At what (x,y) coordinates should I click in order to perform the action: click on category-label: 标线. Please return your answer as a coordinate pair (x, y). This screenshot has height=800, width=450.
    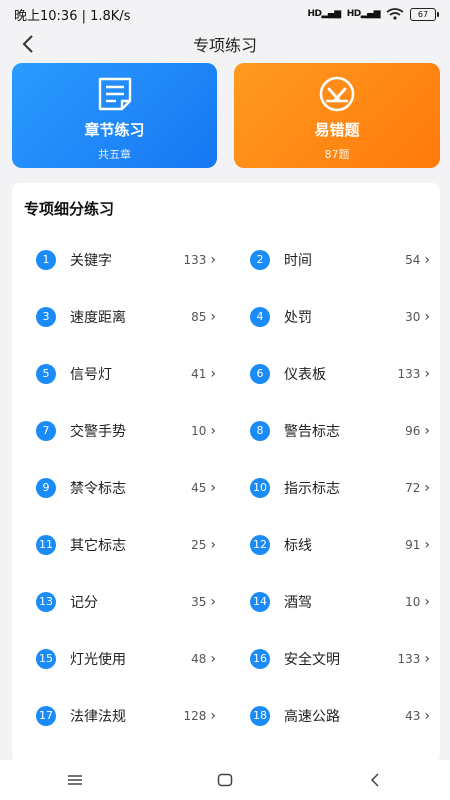
    Looking at the image, I should click on (298, 545).